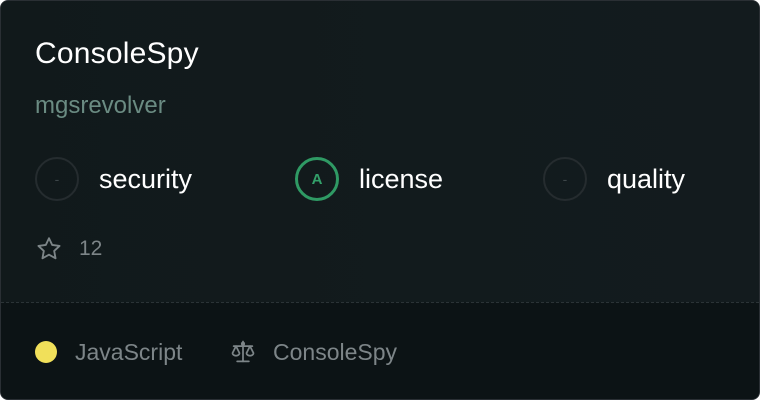 The width and height of the screenshot is (760, 400). Describe the element at coordinates (100, 106) in the screenshot. I see `repo-owner: mgsrevolver` at that location.